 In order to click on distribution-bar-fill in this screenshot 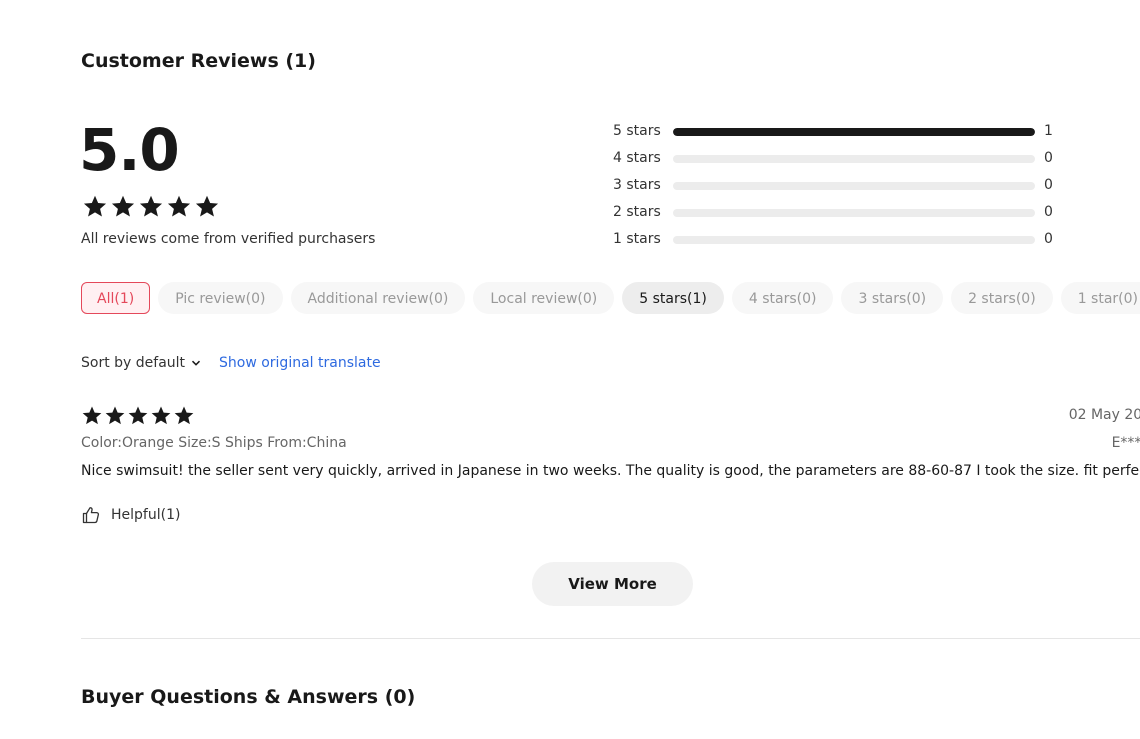, I will do `click(854, 132)`.